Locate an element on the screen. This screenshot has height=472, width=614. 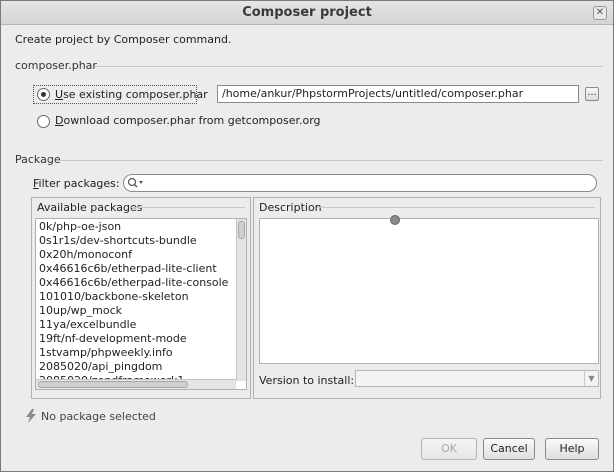
list-item: 0x46616c6b/etherpad-lite-console is located at coordinates (135, 283).